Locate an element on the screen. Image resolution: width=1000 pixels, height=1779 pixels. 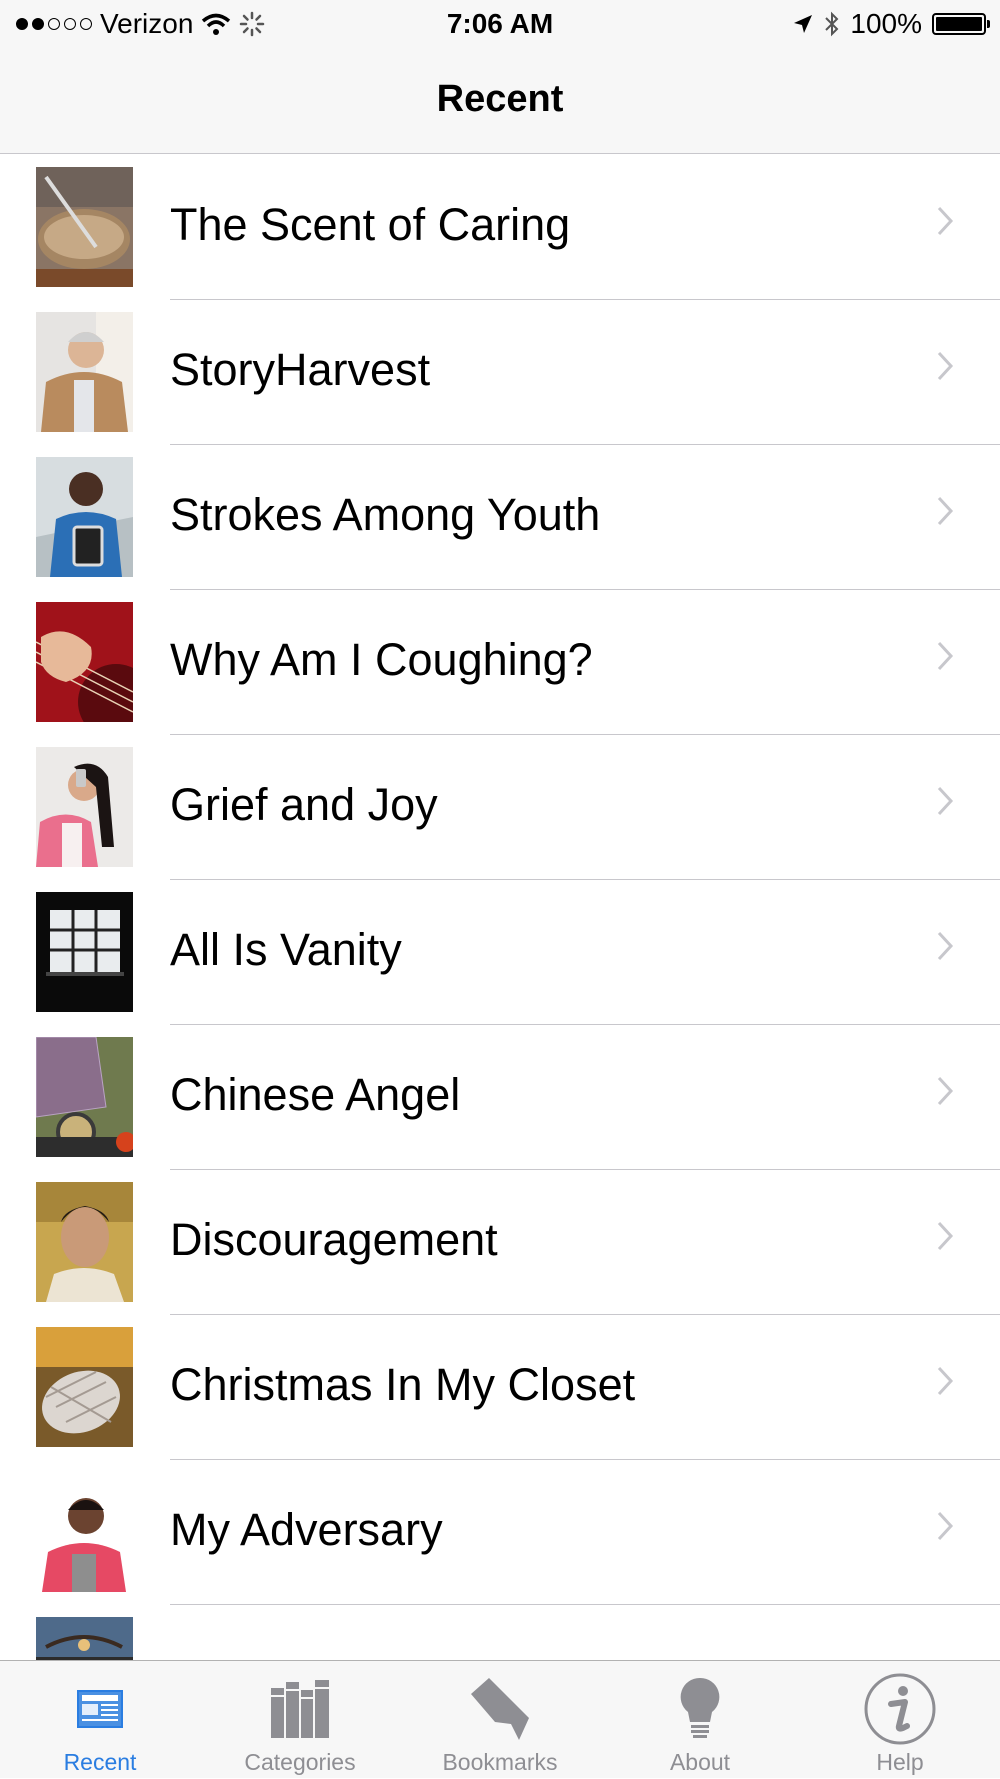
bookmark-icon is located at coordinates (500, 1709).